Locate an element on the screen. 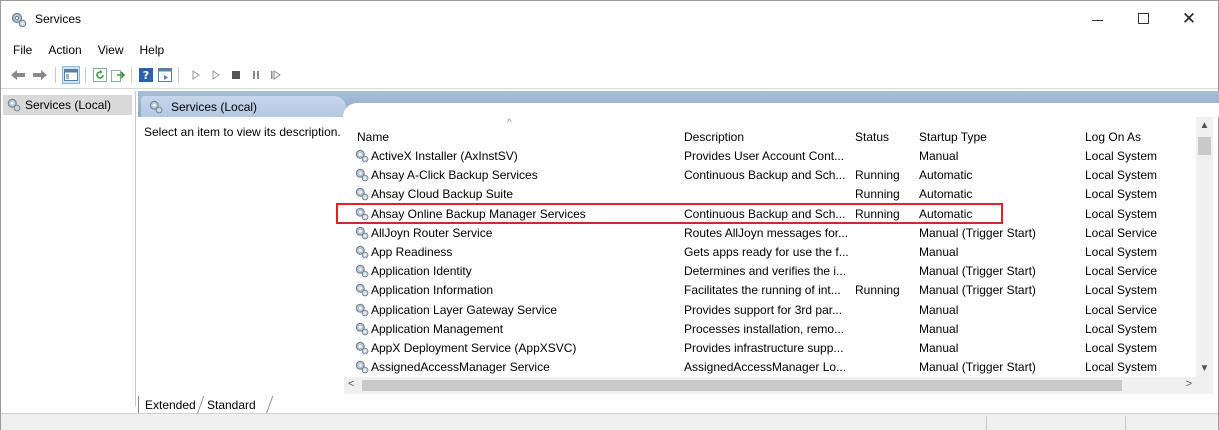 Image resolution: width=1219 pixels, height=430 pixels. tab-standard: Standard is located at coordinates (235, 405).